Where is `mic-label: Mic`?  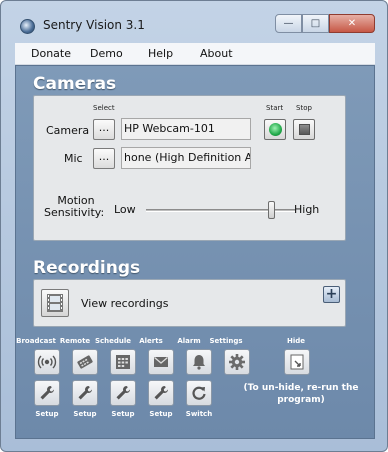
mic-label: Mic is located at coordinates (73, 158).